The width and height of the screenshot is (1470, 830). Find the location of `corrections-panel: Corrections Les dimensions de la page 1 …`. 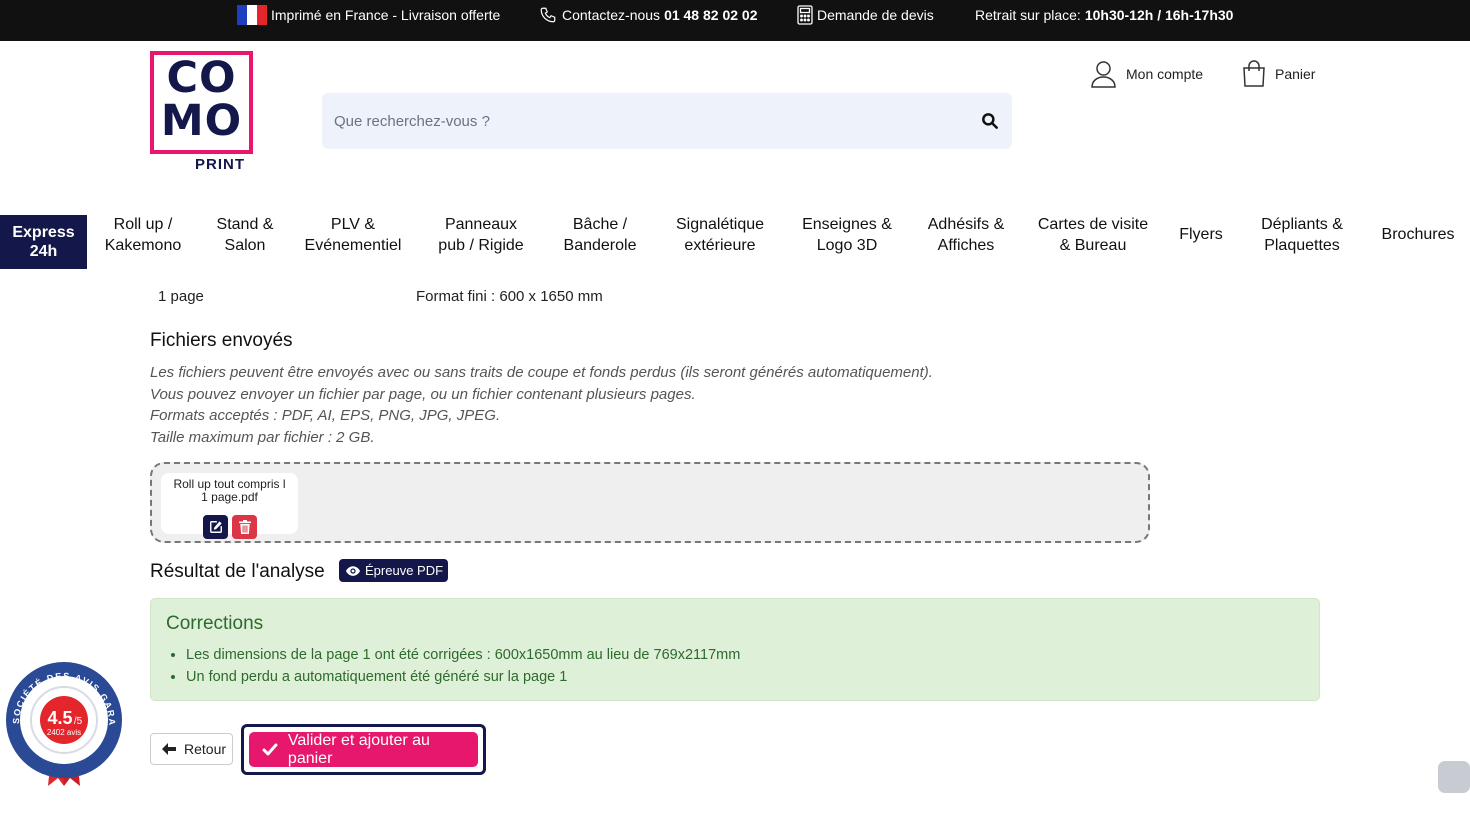

corrections-panel: Corrections Les dimensions de la page 1 … is located at coordinates (735, 649).